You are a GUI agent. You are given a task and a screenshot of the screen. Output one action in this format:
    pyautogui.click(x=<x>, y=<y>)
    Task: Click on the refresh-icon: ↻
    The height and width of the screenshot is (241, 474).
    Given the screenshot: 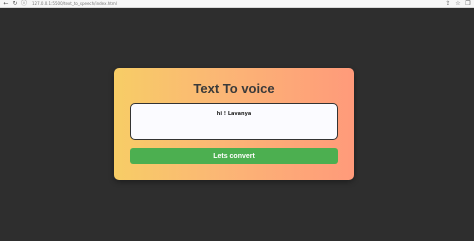 What is the action you would take?
    pyautogui.click(x=15, y=3)
    